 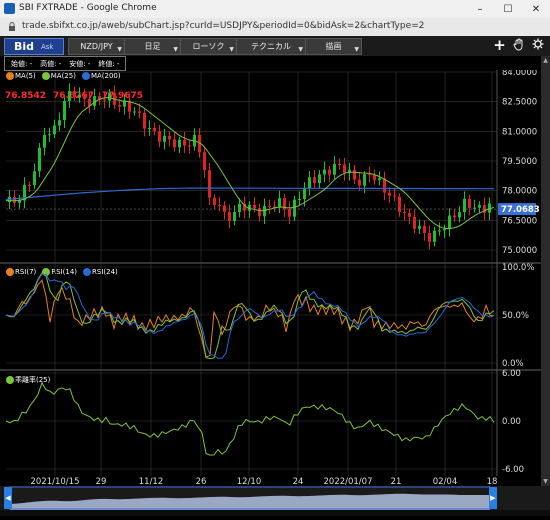 What do you see at coordinates (298, 481) in the screenshot?
I see `date-tick-label: 24` at bounding box center [298, 481].